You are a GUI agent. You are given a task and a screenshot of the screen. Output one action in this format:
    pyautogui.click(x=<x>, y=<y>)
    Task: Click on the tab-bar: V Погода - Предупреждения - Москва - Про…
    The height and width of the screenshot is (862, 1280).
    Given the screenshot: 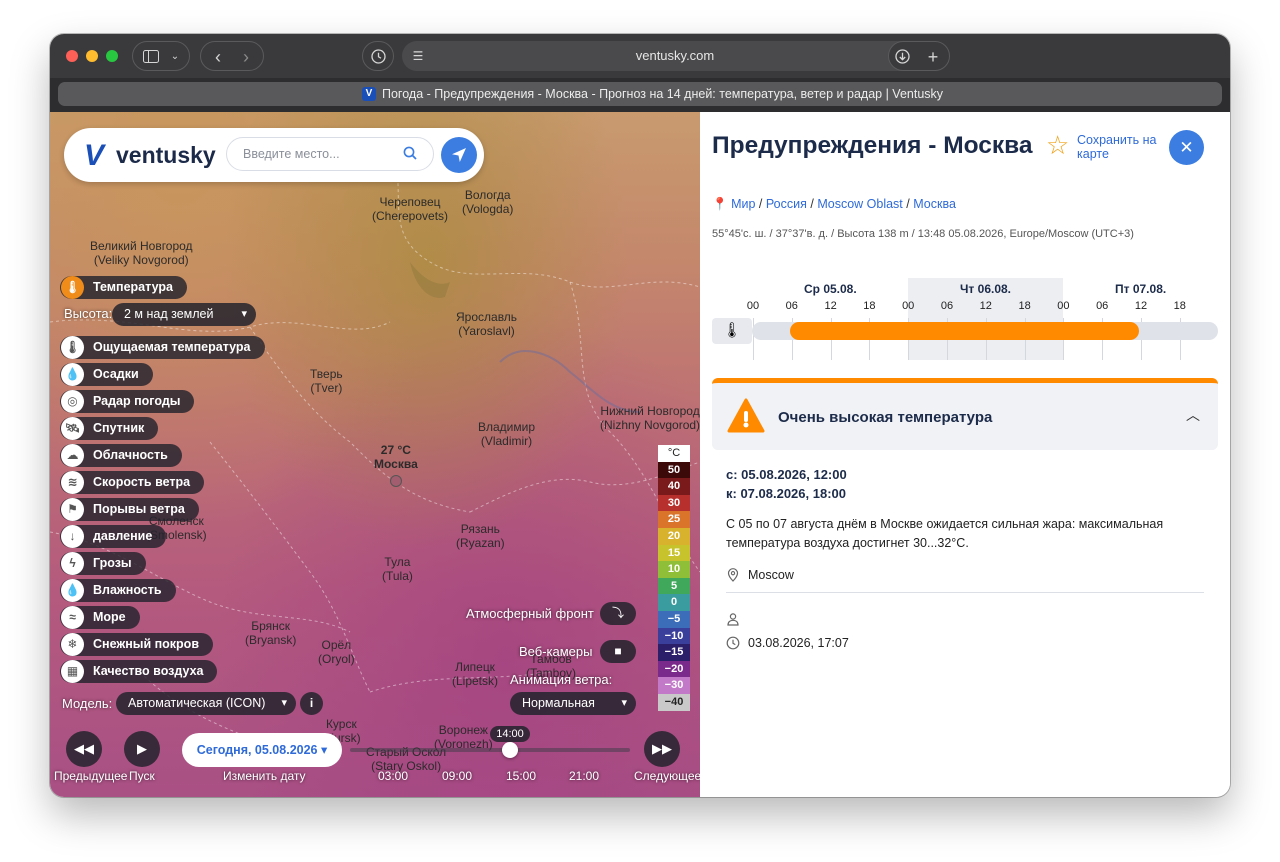 What is the action you would take?
    pyautogui.click(x=640, y=95)
    